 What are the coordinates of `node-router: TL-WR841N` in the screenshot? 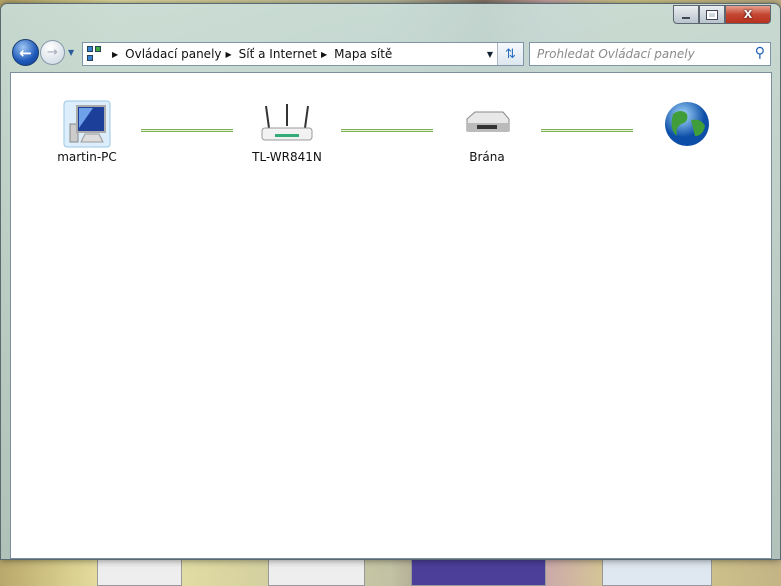 It's located at (287, 131).